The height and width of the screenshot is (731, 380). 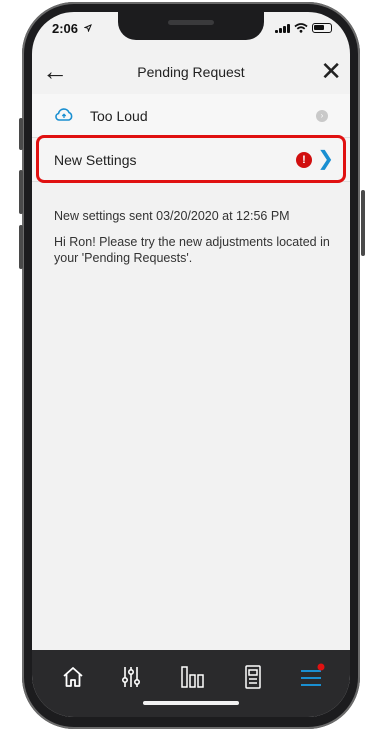 I want to click on sent-timestamp: New settings sent 03/20/2020 at 12:56 PM, so click(x=172, y=216).